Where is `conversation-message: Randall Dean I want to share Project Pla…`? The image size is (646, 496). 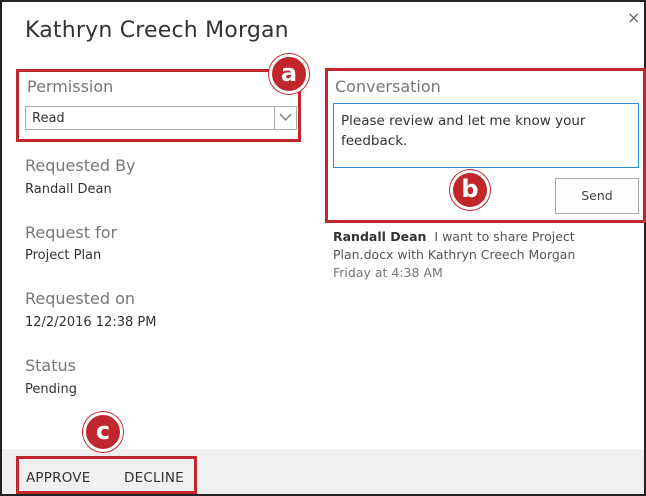 conversation-message: Randall Dean I want to share Project Pla… is located at coordinates (478, 255).